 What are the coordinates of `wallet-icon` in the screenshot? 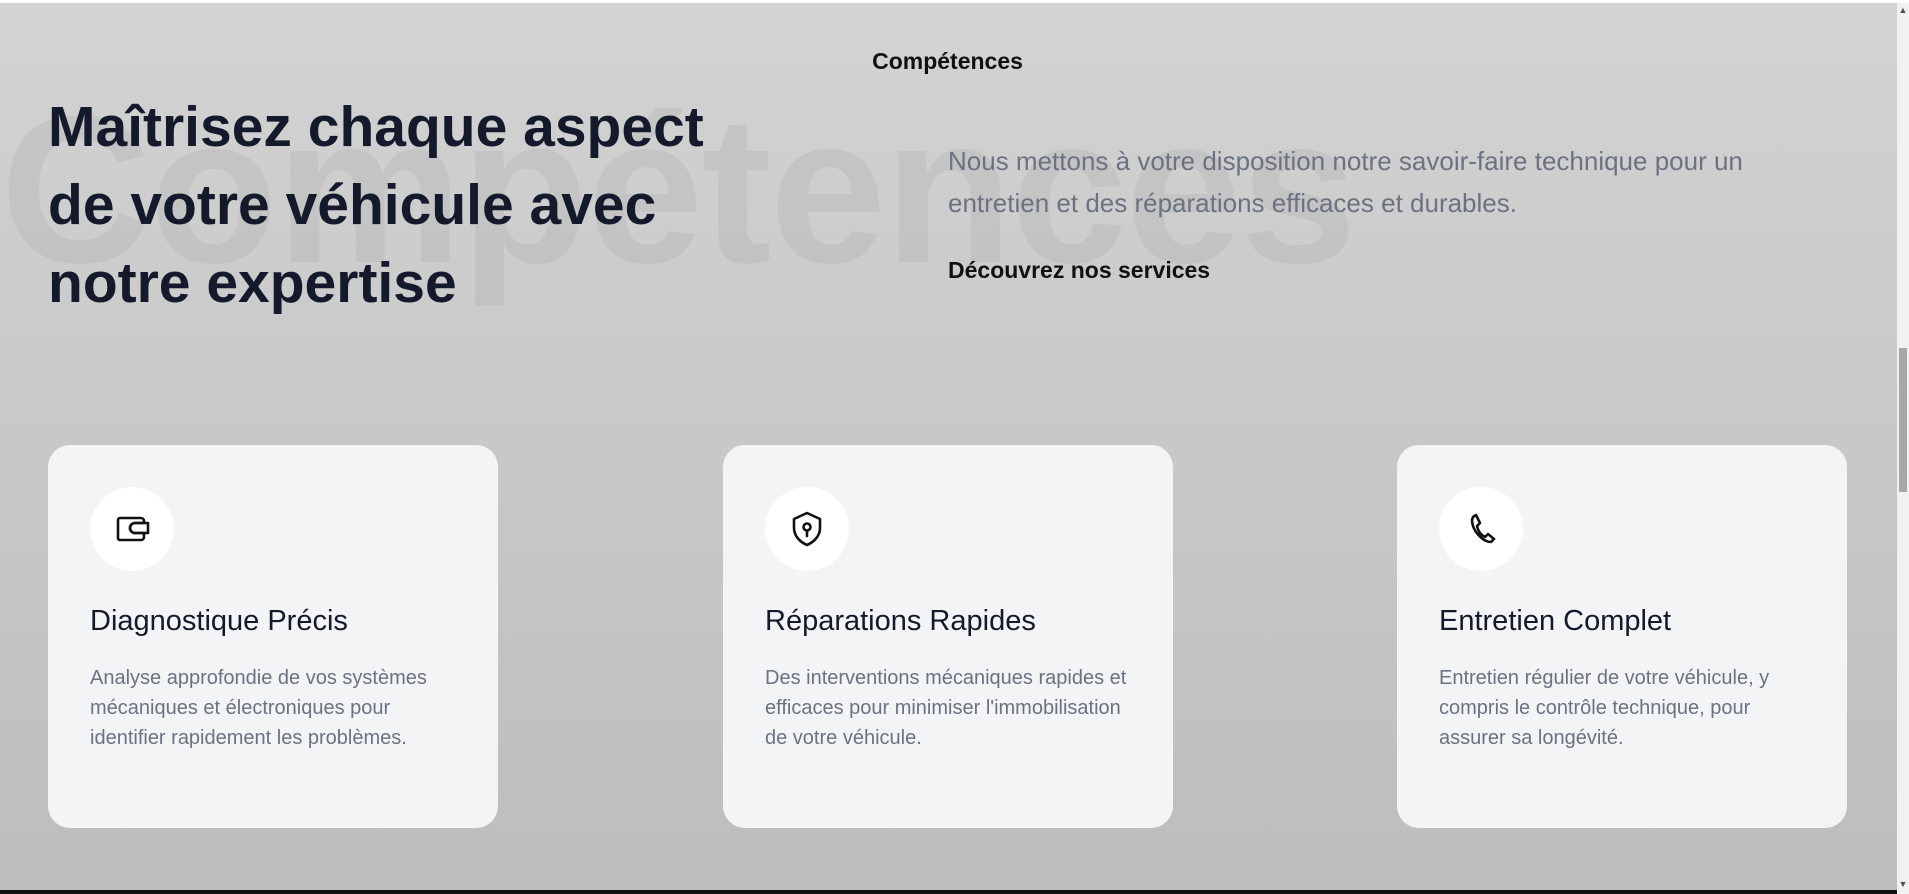 It's located at (132, 529).